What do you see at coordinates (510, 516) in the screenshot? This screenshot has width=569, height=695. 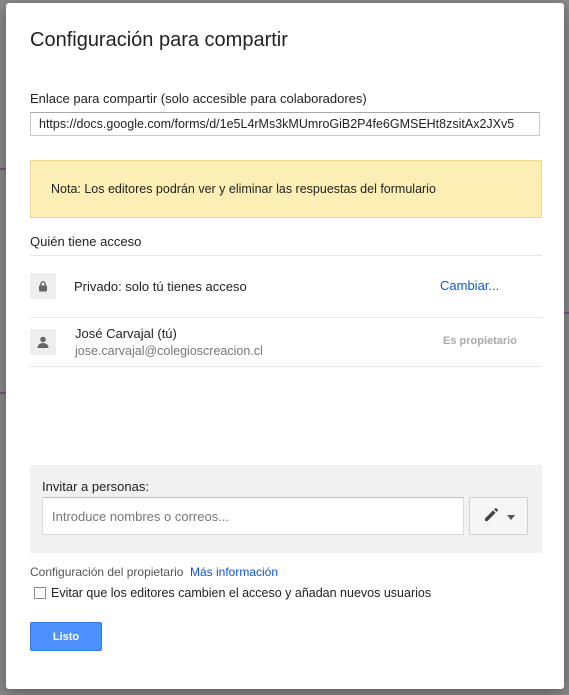 I see `chevron-down-icon` at bounding box center [510, 516].